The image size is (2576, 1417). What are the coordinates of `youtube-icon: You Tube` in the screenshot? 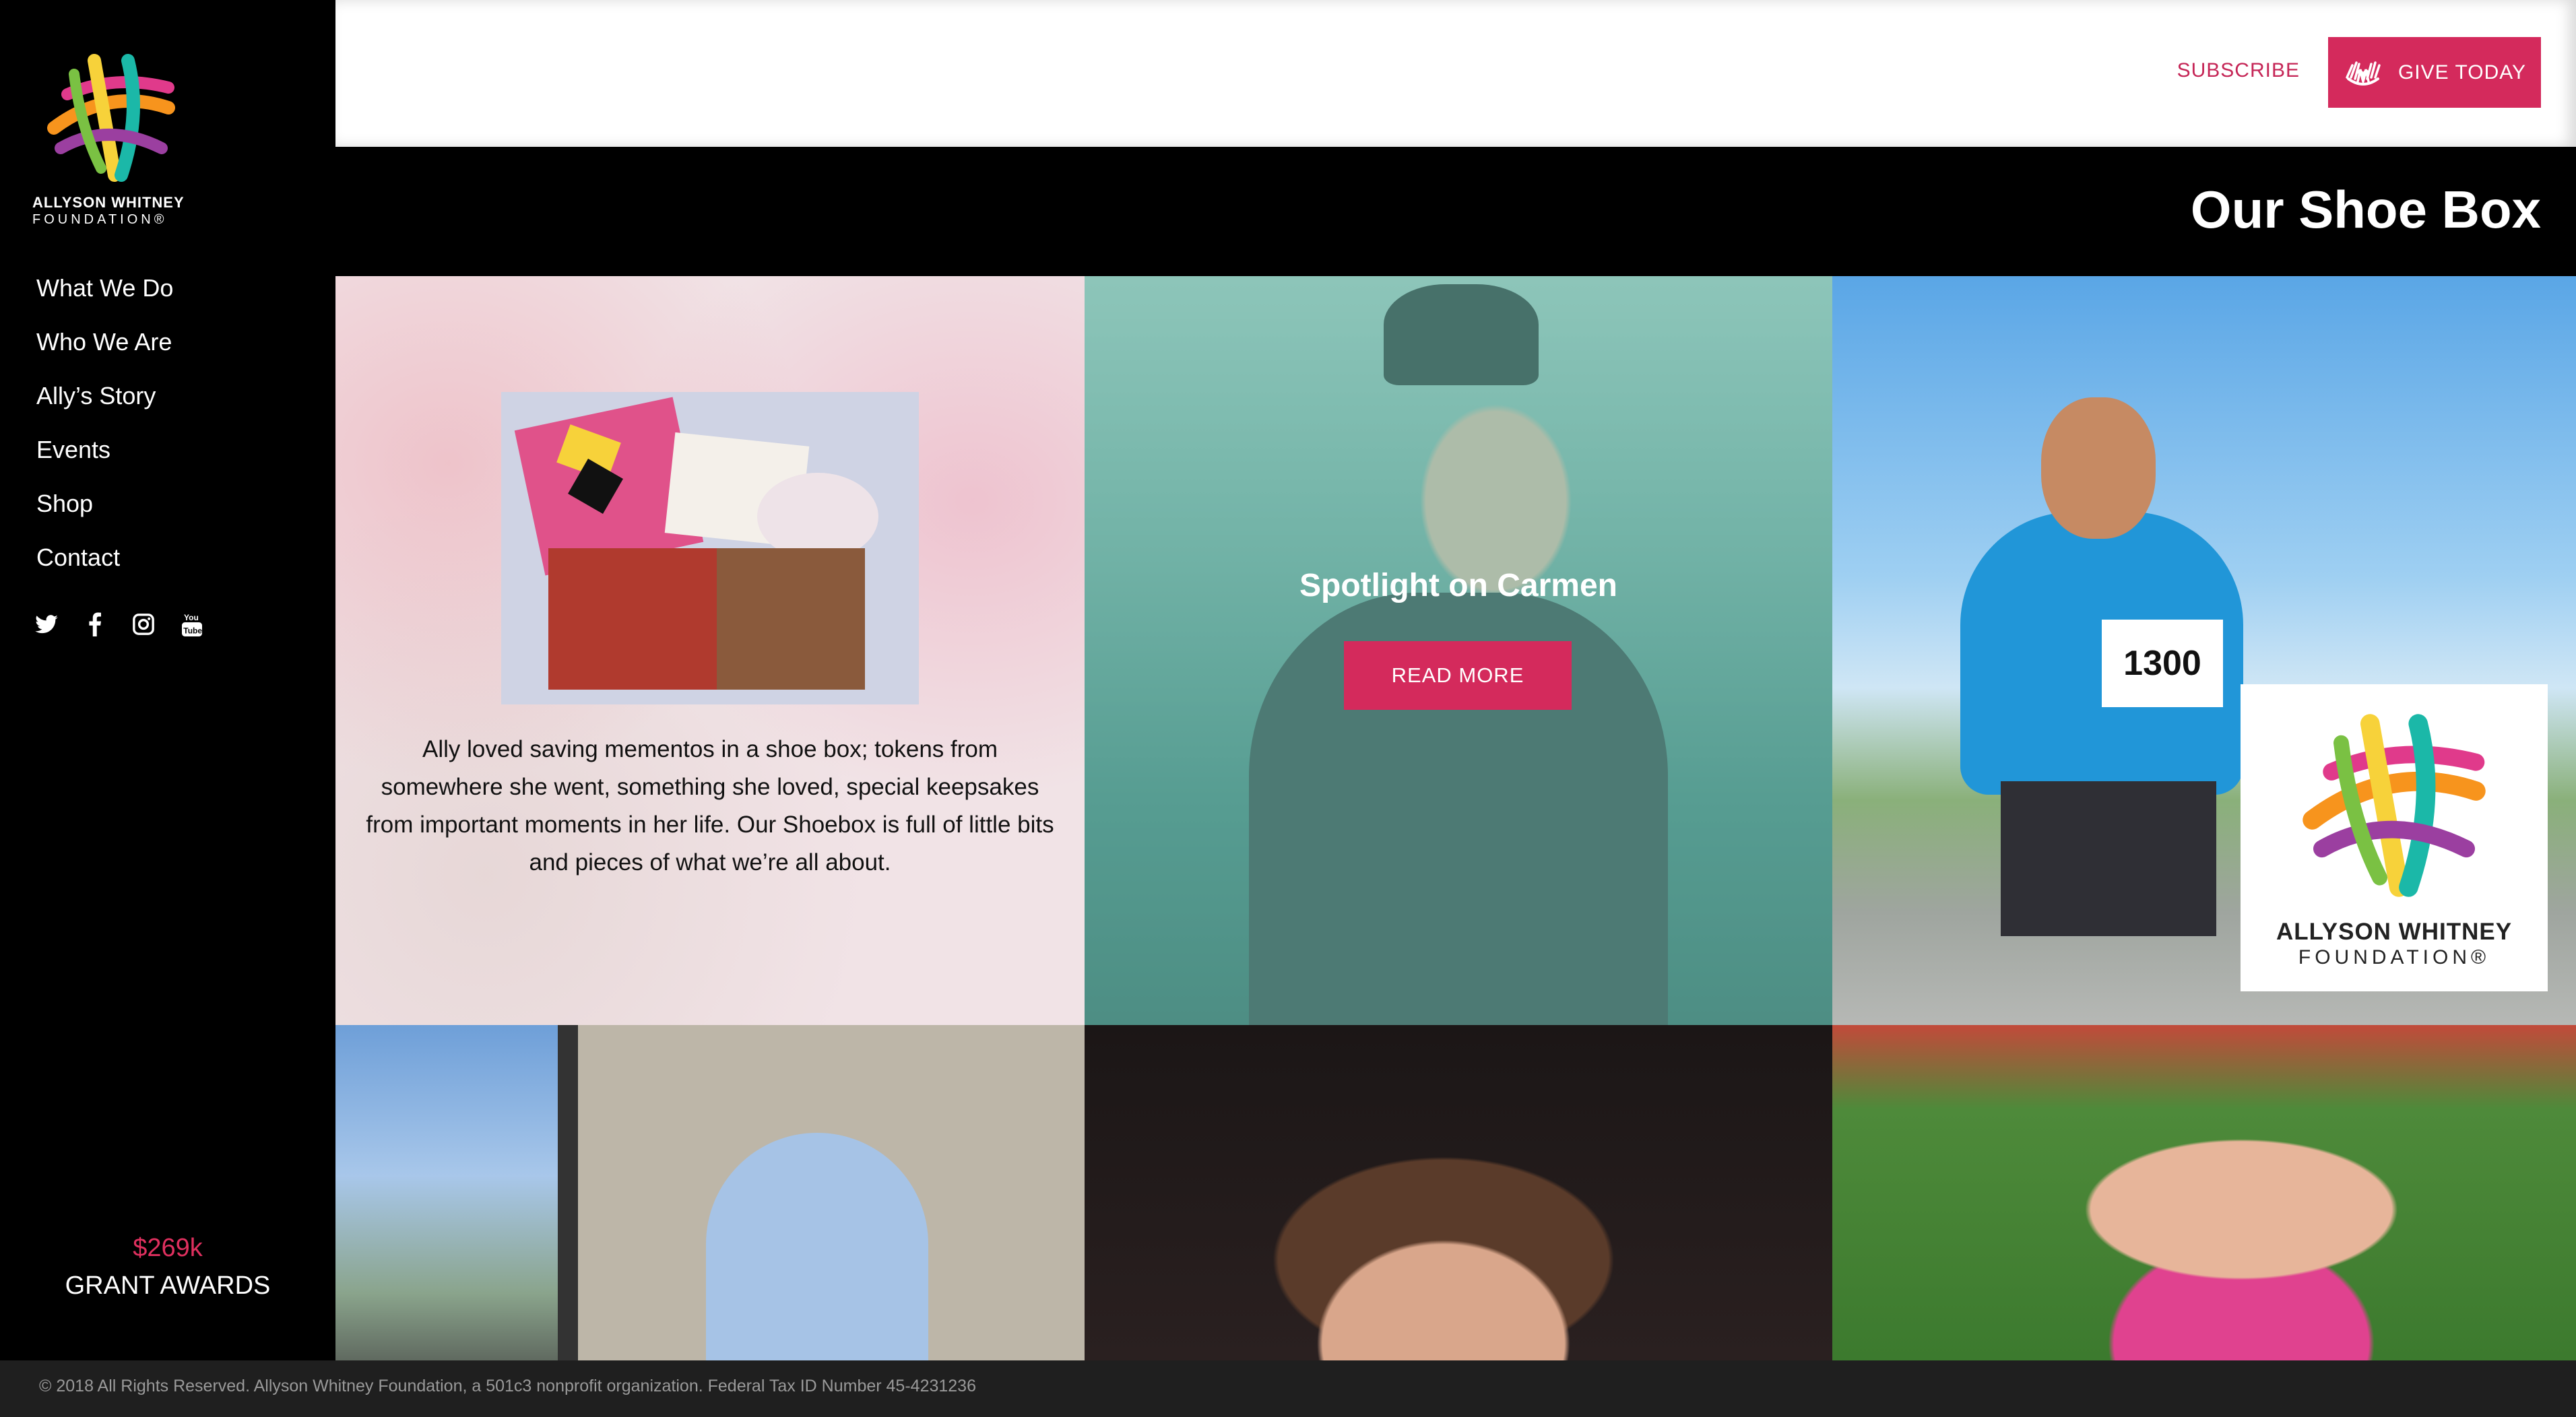 It's located at (192, 625).